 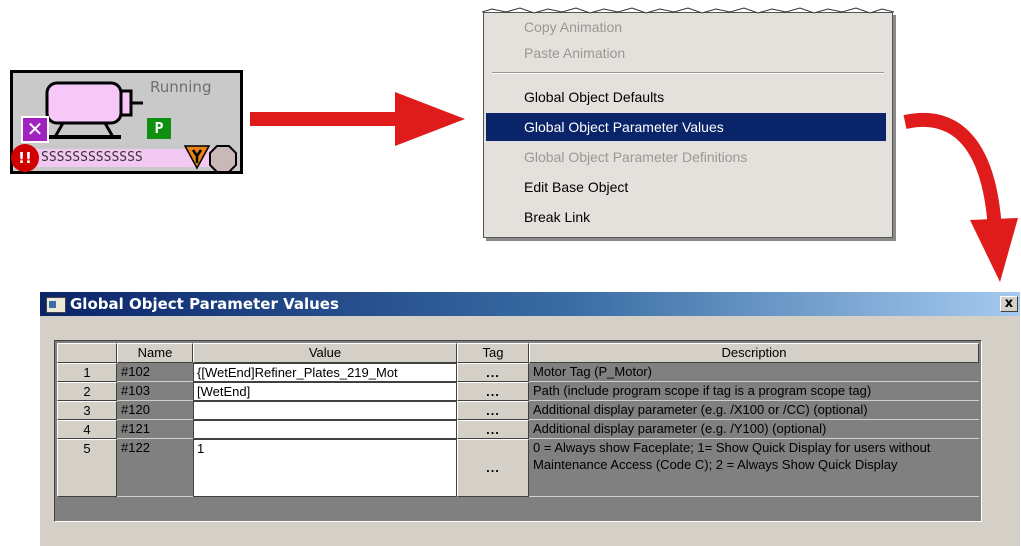 I want to click on param-name: #120, so click(x=155, y=410).